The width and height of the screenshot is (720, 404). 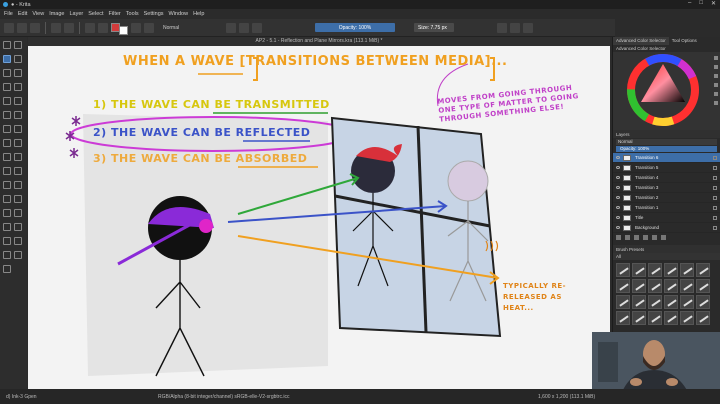 I want to click on pattern-icon, so click(x=103, y=27).